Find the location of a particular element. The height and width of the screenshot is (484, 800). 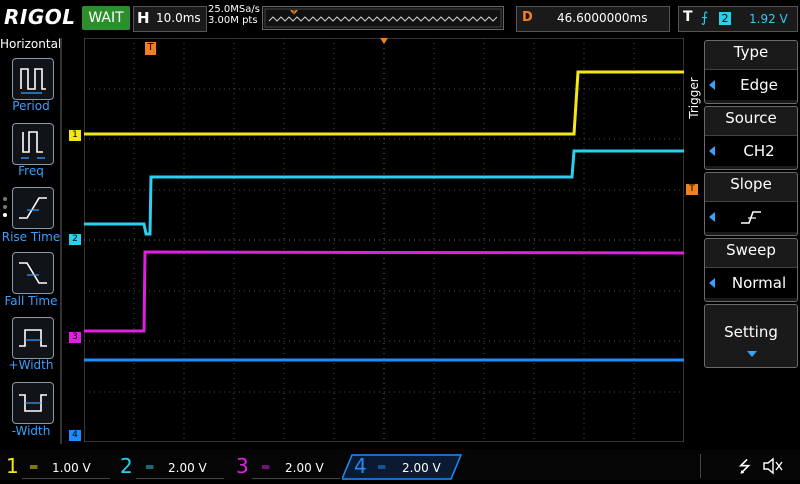

horizontal-label: H is located at coordinates (143, 18).